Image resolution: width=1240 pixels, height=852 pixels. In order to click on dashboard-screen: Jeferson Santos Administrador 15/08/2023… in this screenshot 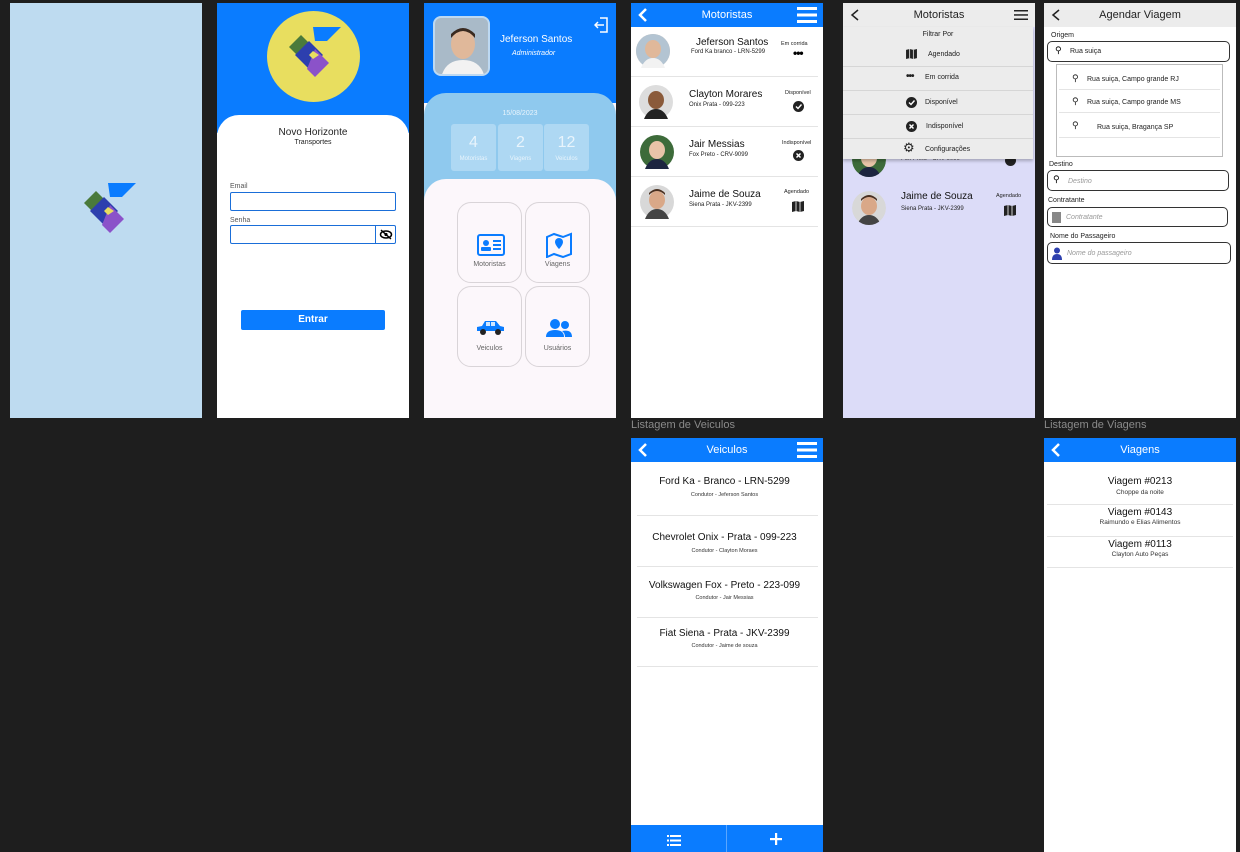, I will do `click(520, 210)`.